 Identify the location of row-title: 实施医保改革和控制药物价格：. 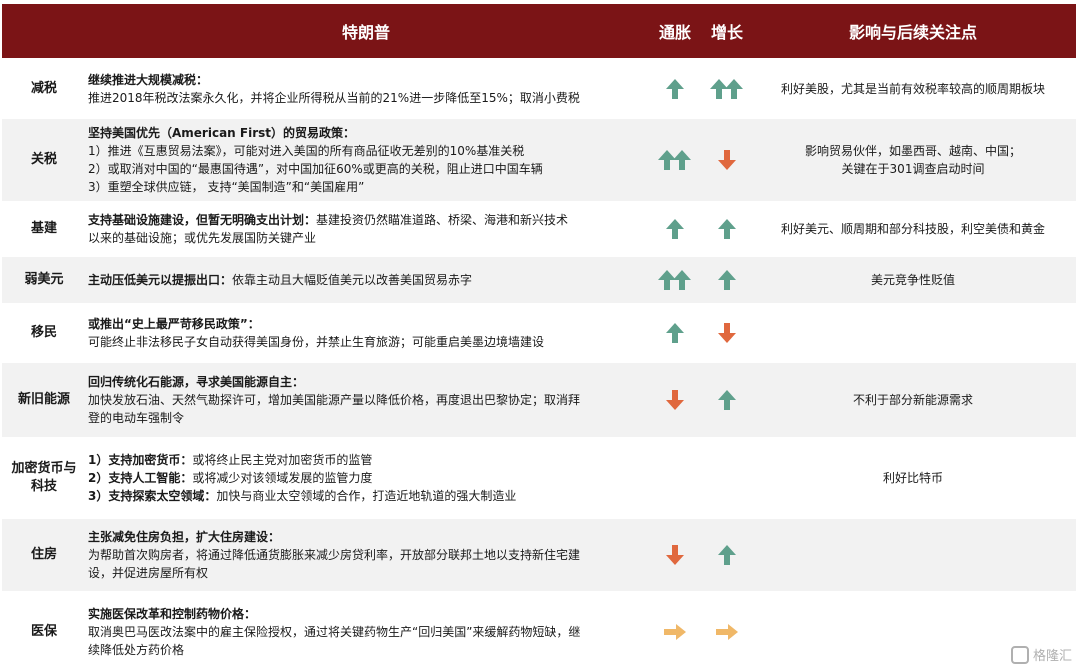
(172, 613).